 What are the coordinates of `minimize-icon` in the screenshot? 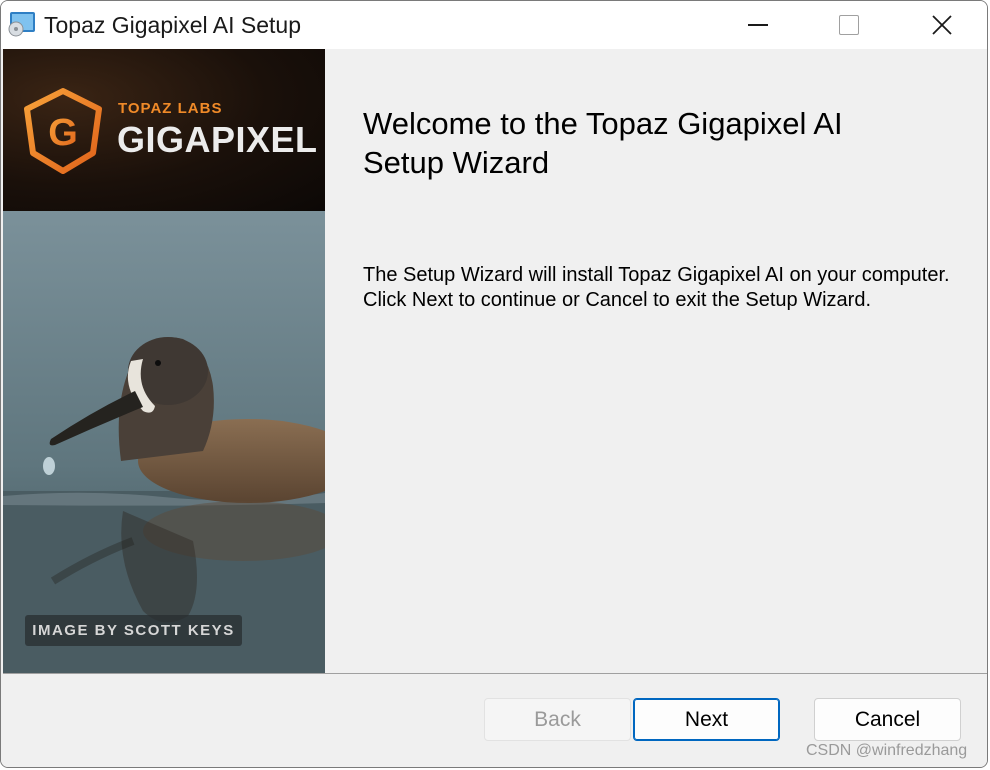 It's located at (758, 25).